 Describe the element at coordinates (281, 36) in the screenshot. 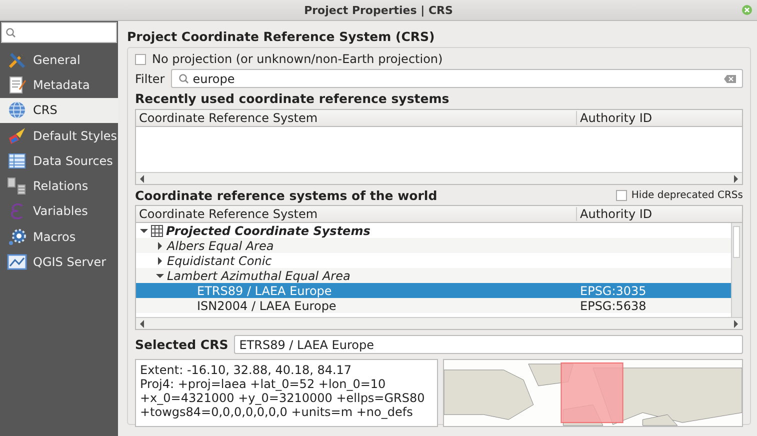

I see `section-heading: Project Coordinate Reference System (CRS)` at that location.